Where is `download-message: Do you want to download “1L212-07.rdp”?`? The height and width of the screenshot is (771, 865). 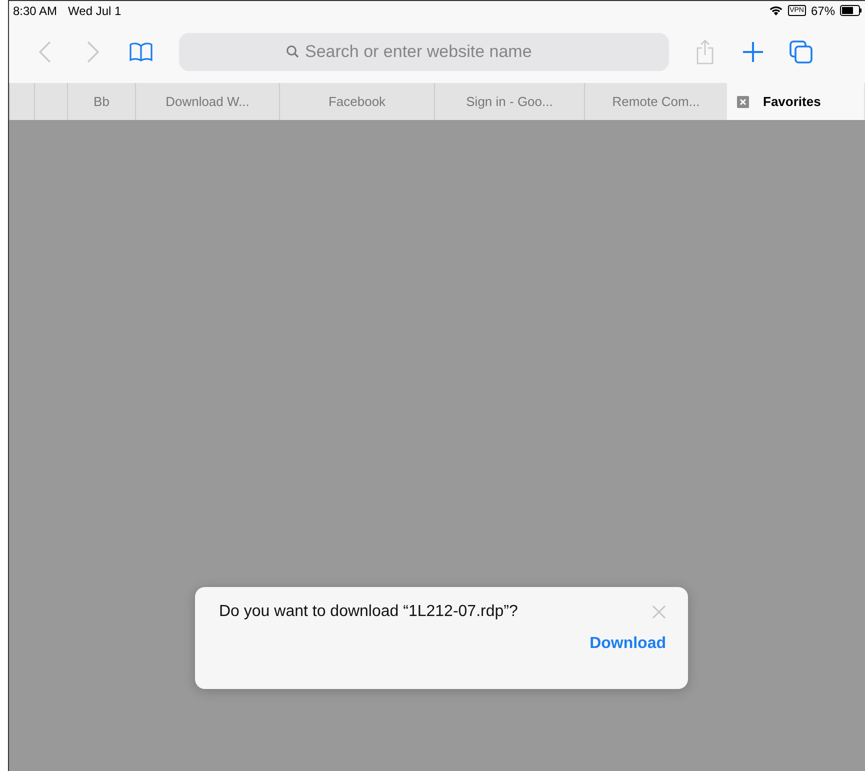
download-message: Do you want to download “1L212-07.rdp”? is located at coordinates (368, 612).